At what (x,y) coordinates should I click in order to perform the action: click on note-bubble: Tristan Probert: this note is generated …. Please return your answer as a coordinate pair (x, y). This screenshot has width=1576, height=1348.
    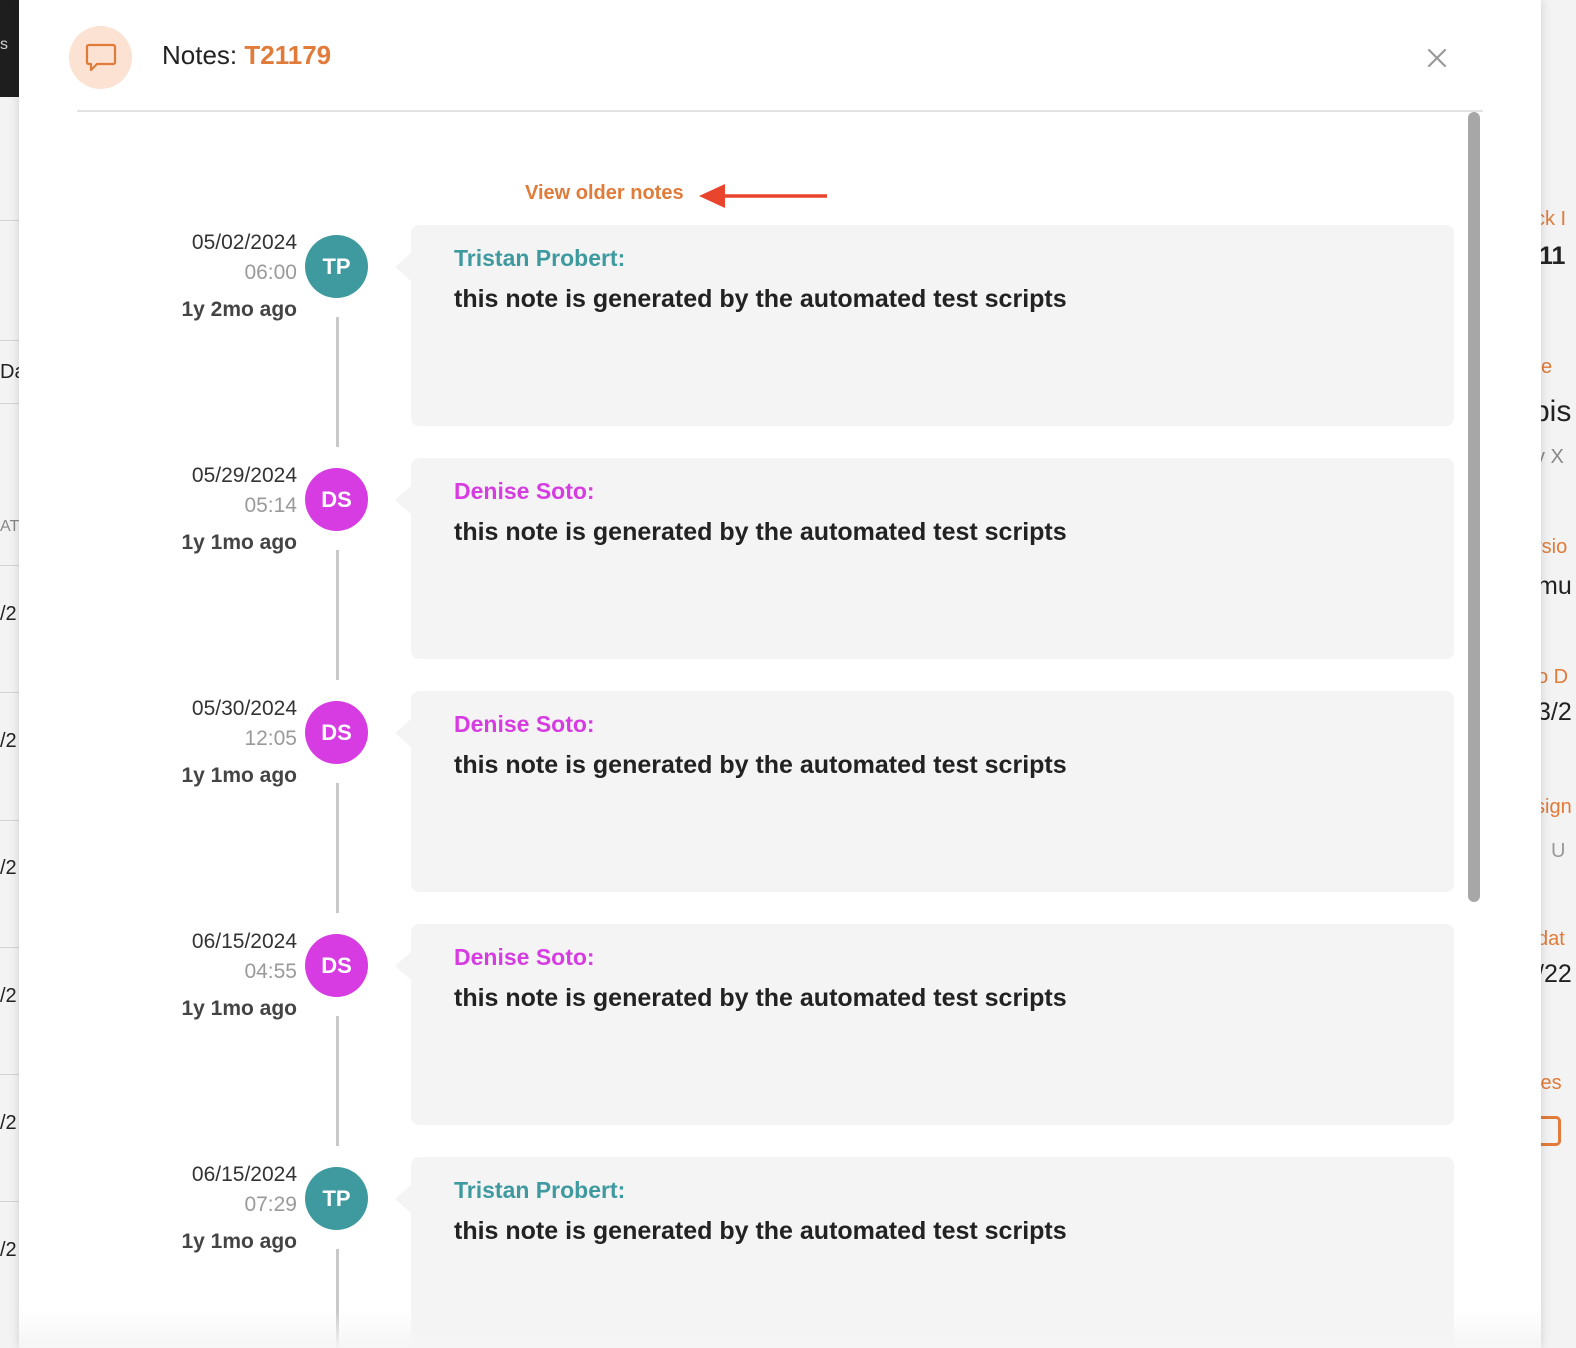
    Looking at the image, I should click on (932, 325).